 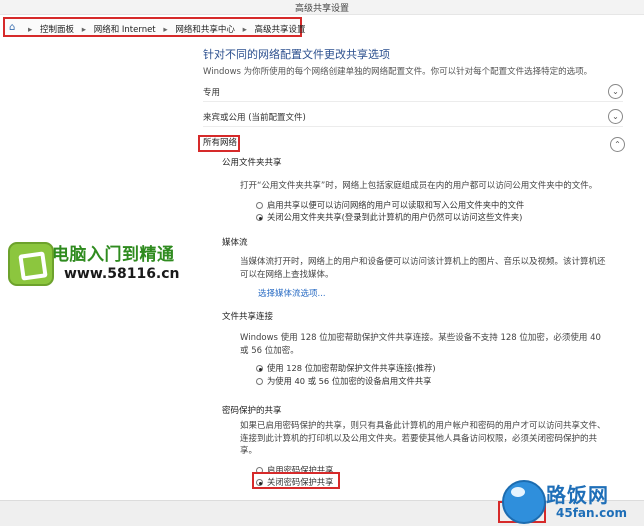 What do you see at coordinates (205, 30) in the screenshot?
I see `breadcrumb-network-sharing-center: 网络和共享中心` at bounding box center [205, 30].